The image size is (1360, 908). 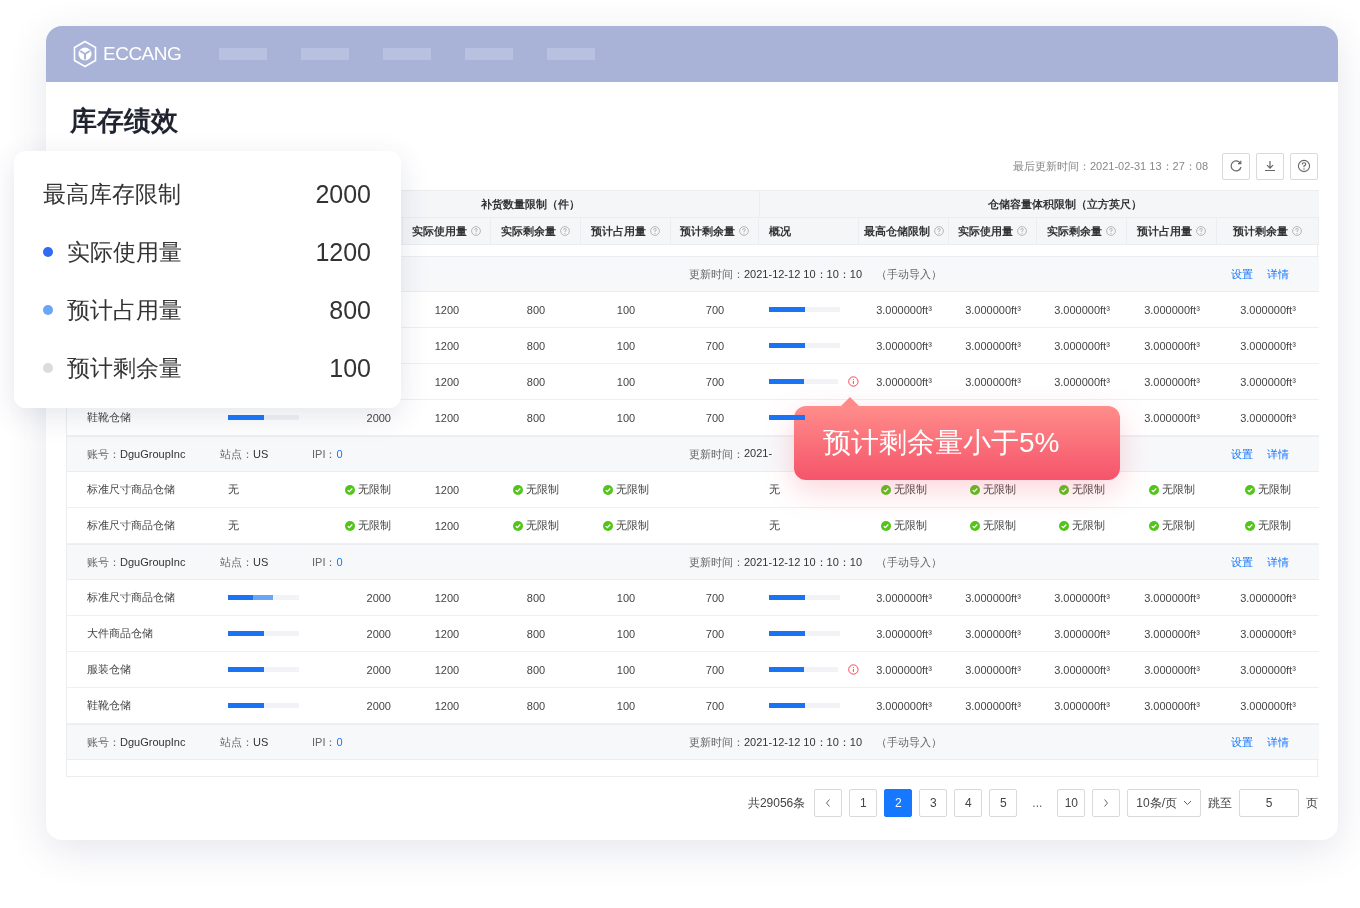 I want to click on refresh-button, so click(x=1236, y=166).